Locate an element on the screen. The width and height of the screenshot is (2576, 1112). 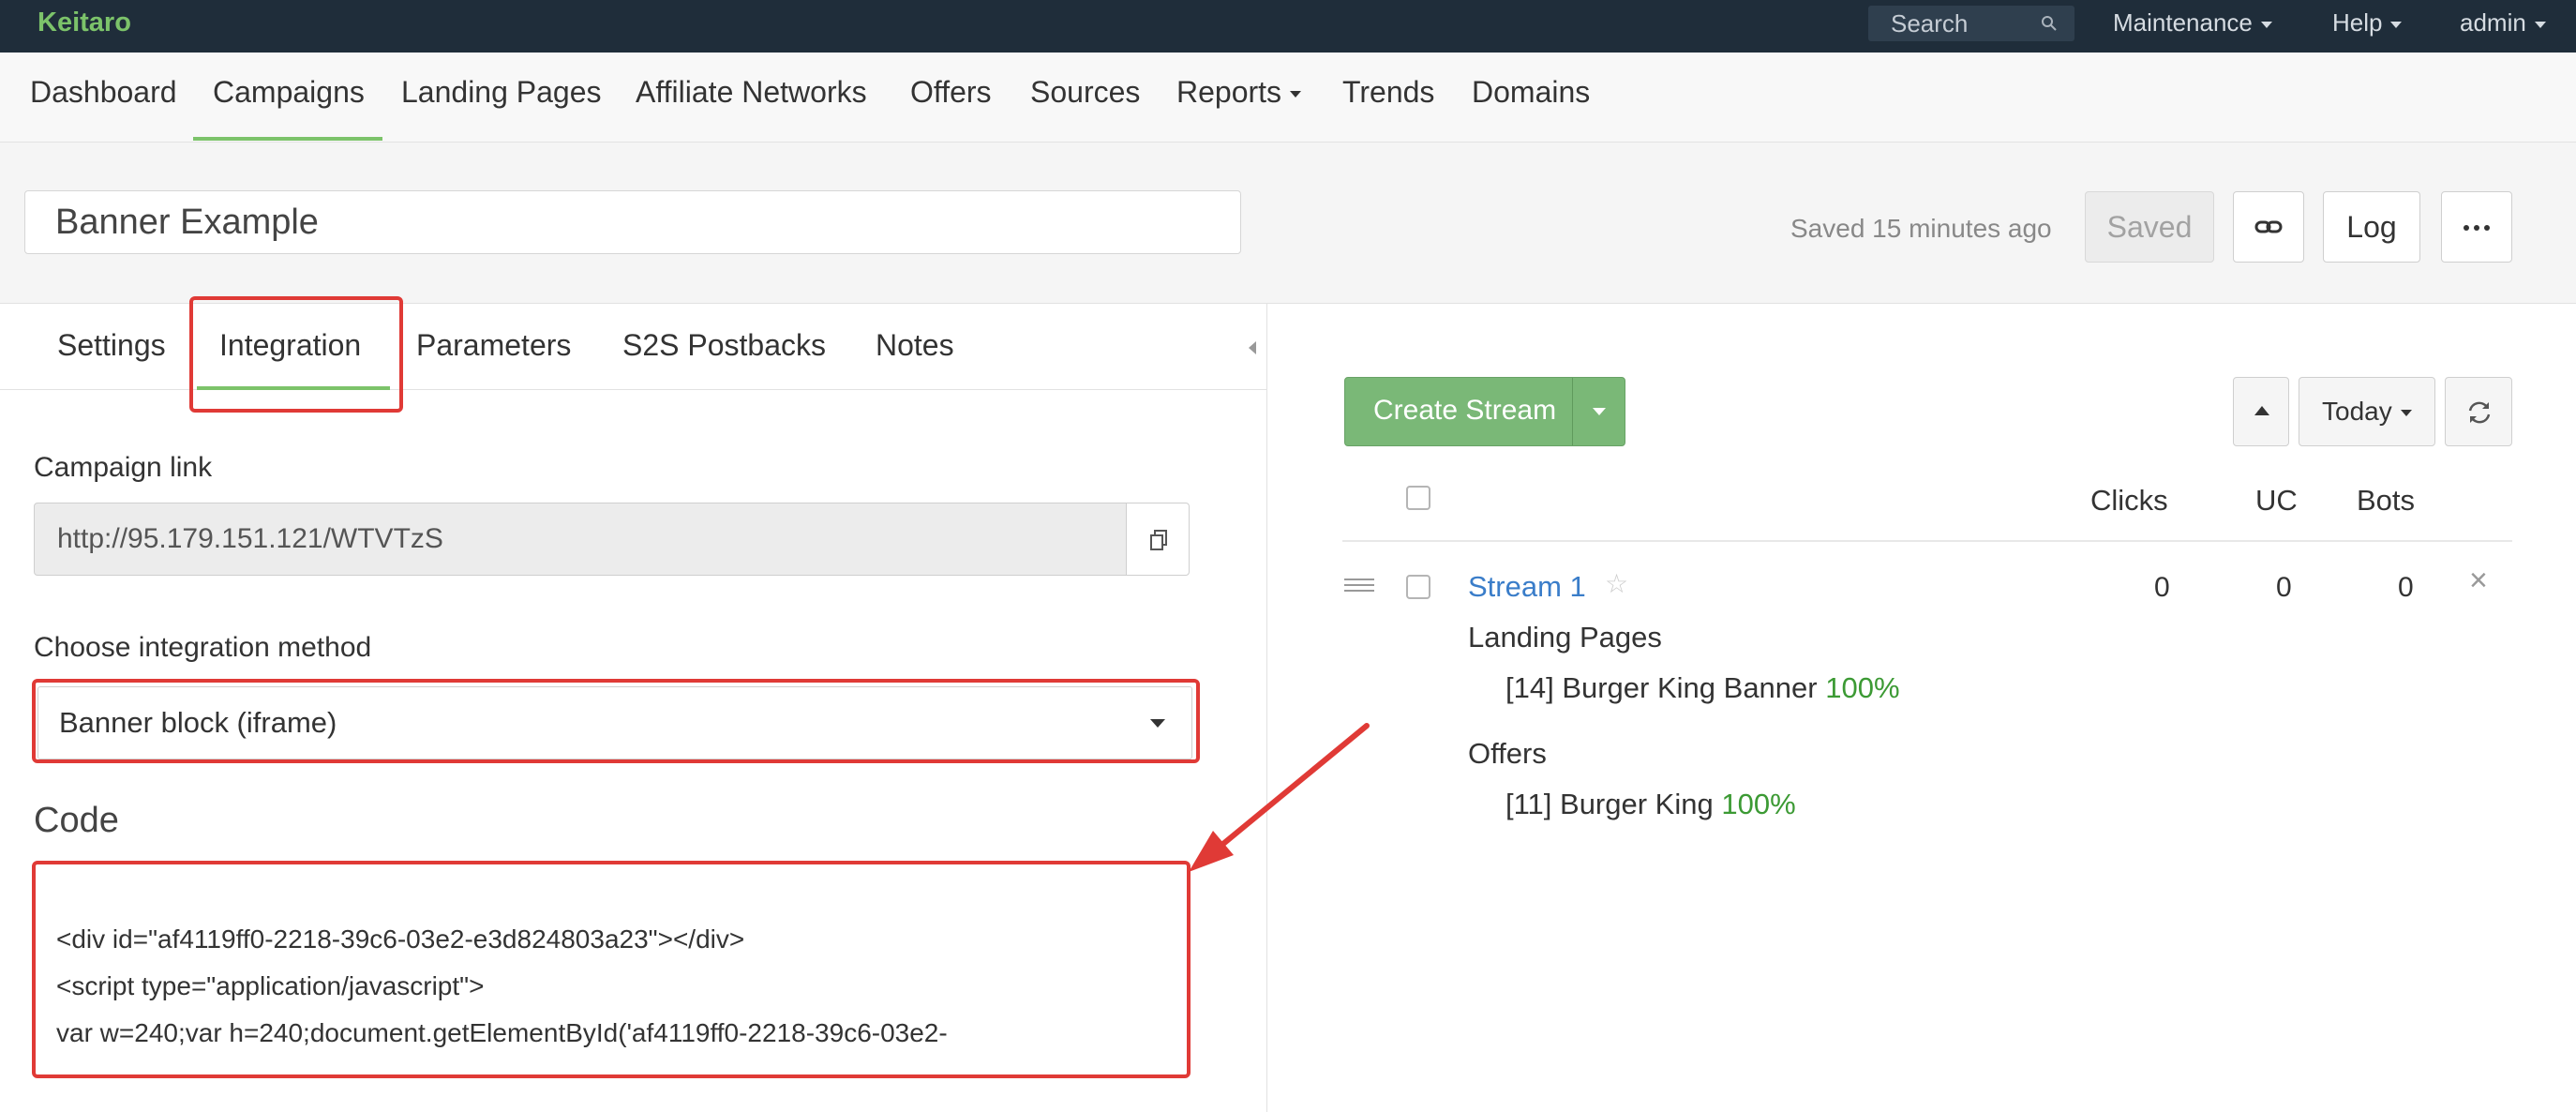
offer-item: [11] Burger King 100% is located at coordinates (1651, 804).